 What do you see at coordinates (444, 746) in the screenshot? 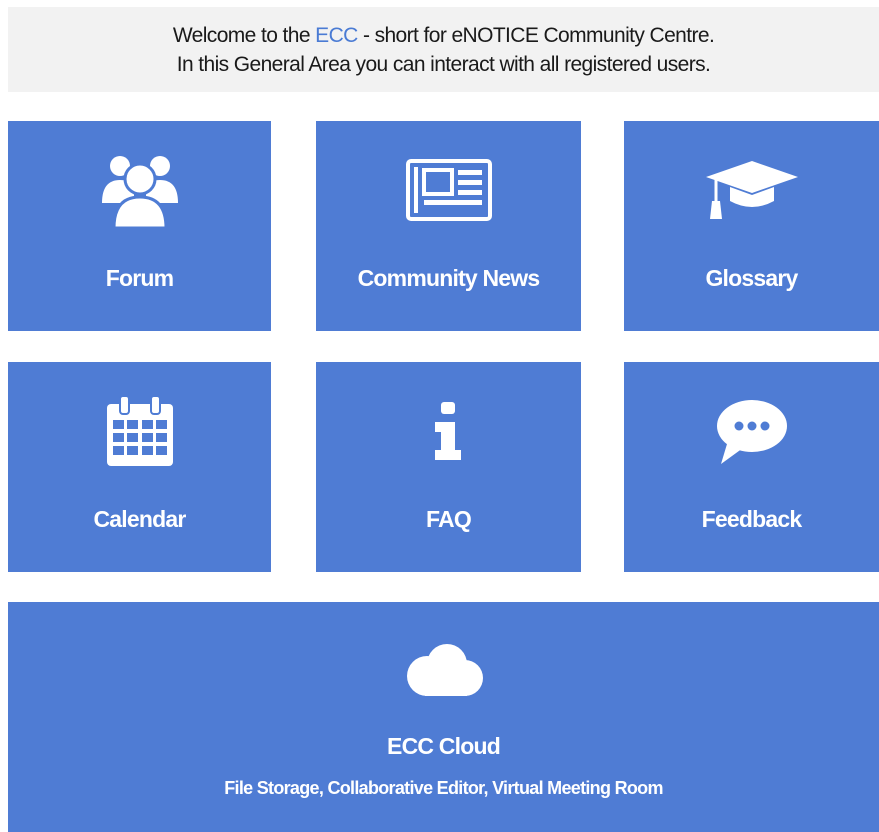
I see `ecc-cloud-label: ECC Cloud` at bounding box center [444, 746].